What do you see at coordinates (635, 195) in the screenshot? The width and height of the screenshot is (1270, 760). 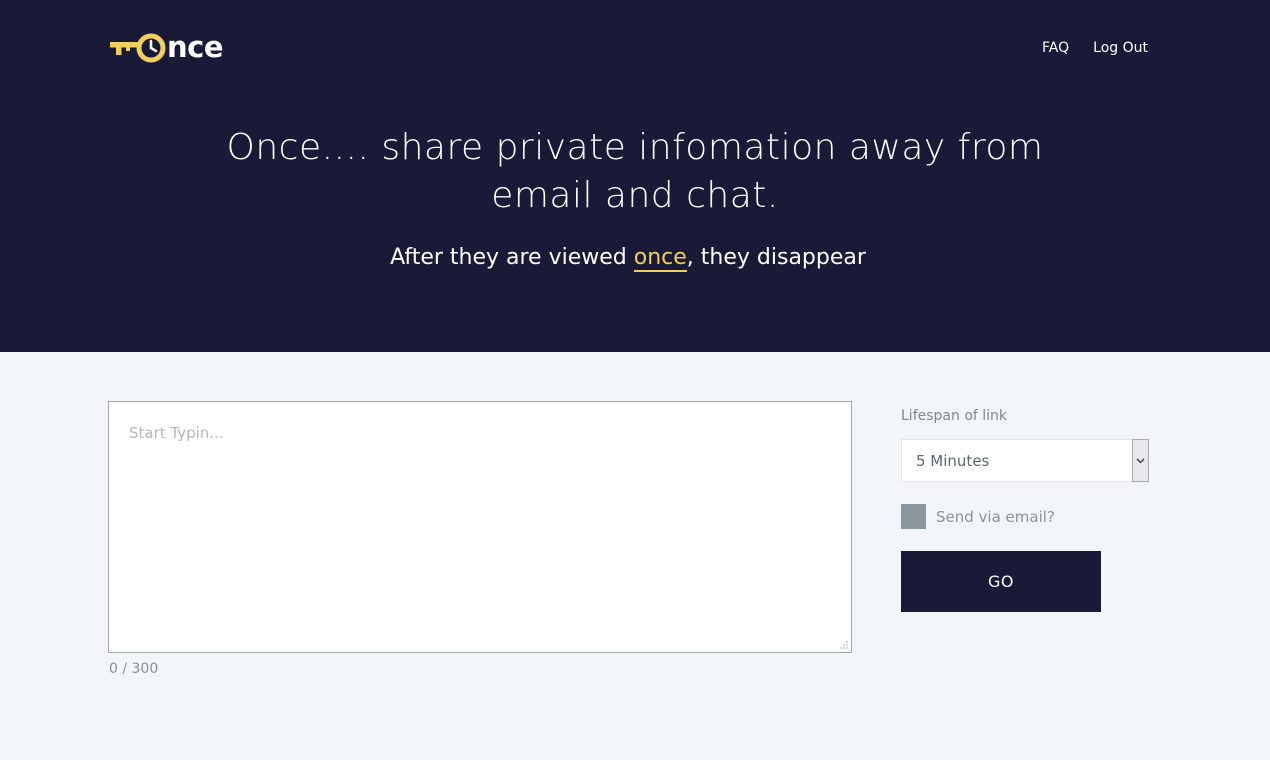 I see `headline-line-2: email and chat.` at bounding box center [635, 195].